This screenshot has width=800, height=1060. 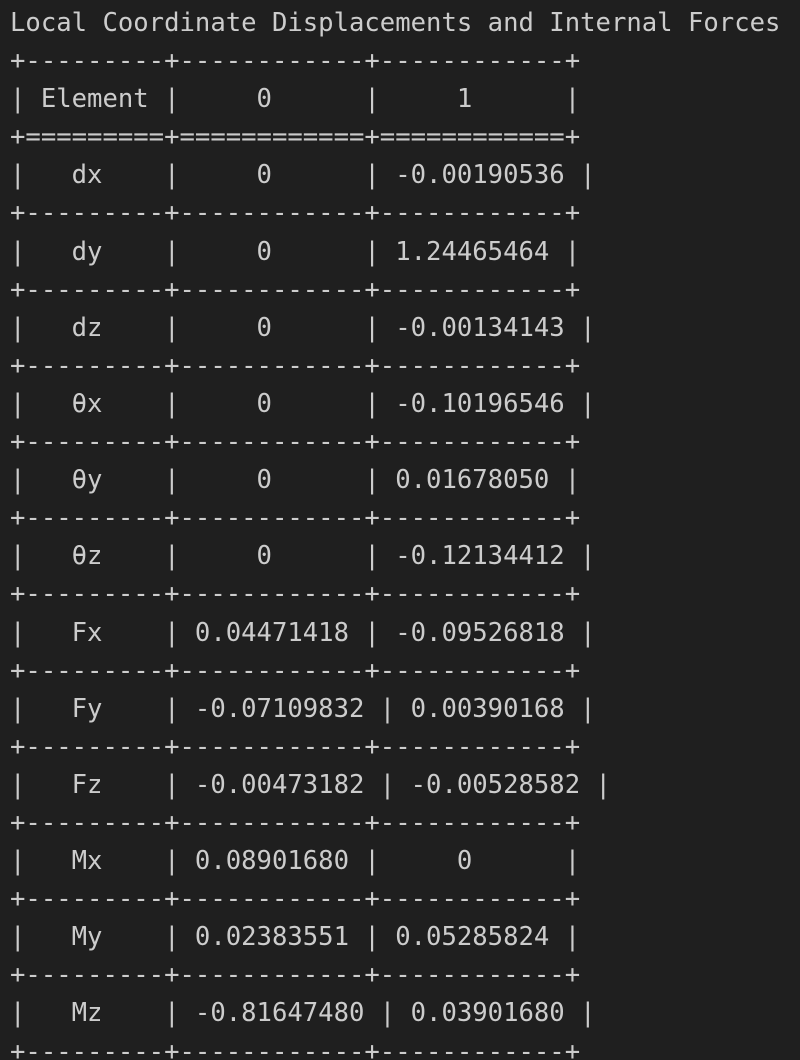 I want to click on table-row: | θz | 0 | -0.12134412 |, so click(x=303, y=556).